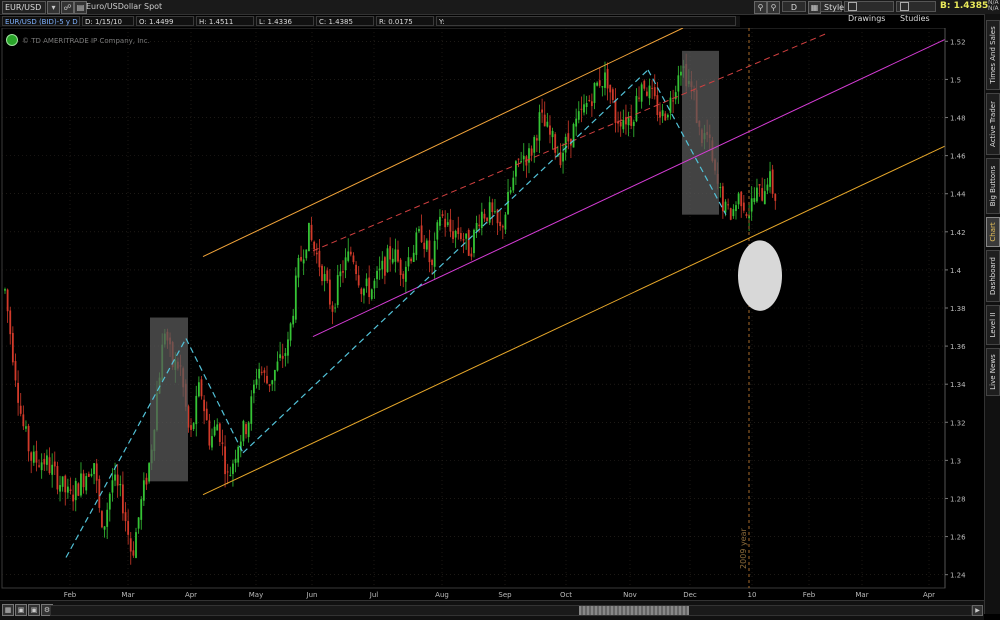 Image resolution: width=1000 pixels, height=620 pixels. What do you see at coordinates (809, 595) in the screenshot?
I see `time-tick-label: Feb` at bounding box center [809, 595].